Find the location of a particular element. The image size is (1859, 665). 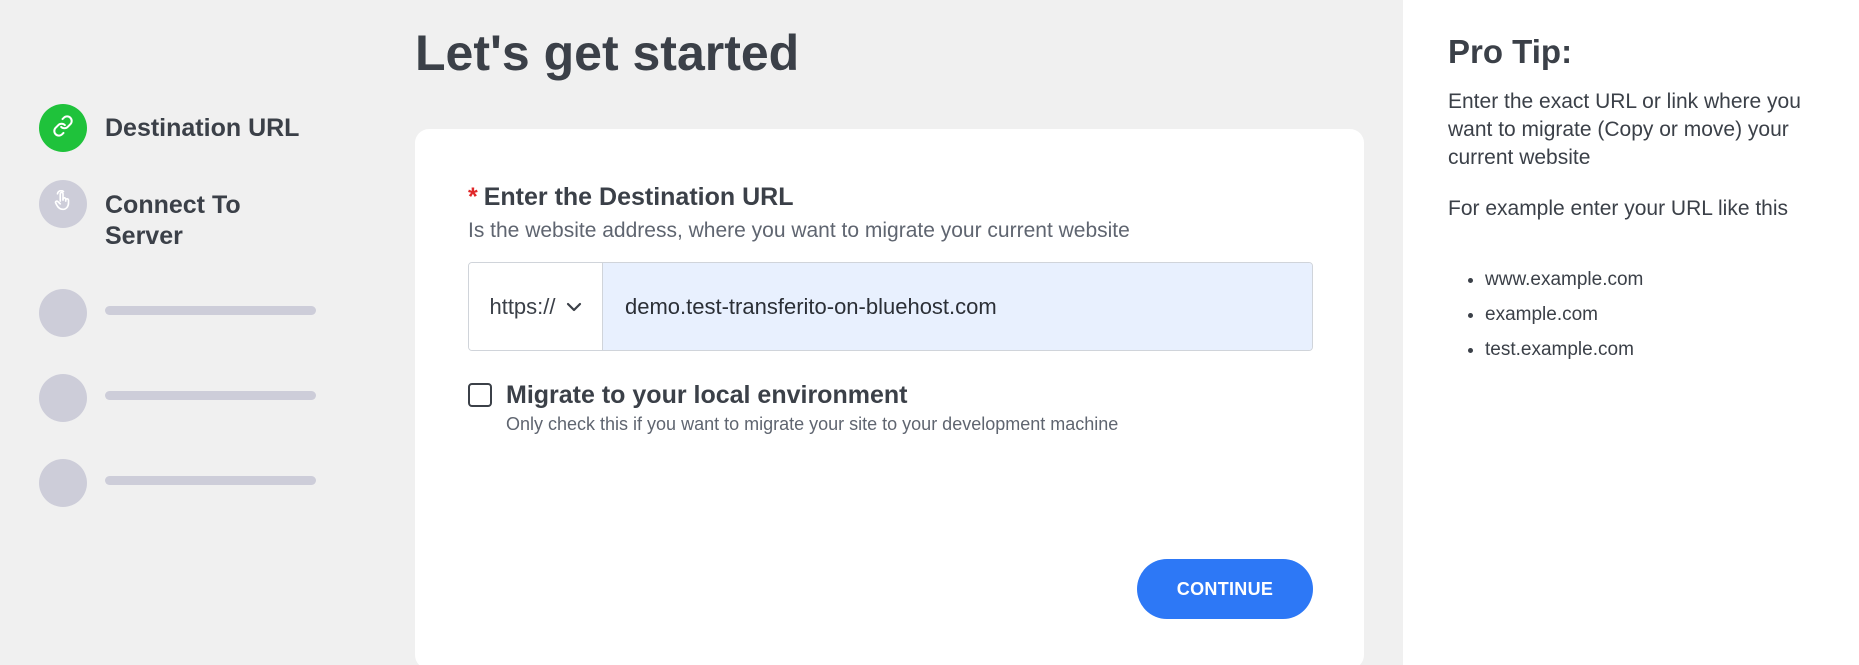

link-icon is located at coordinates (63, 128).